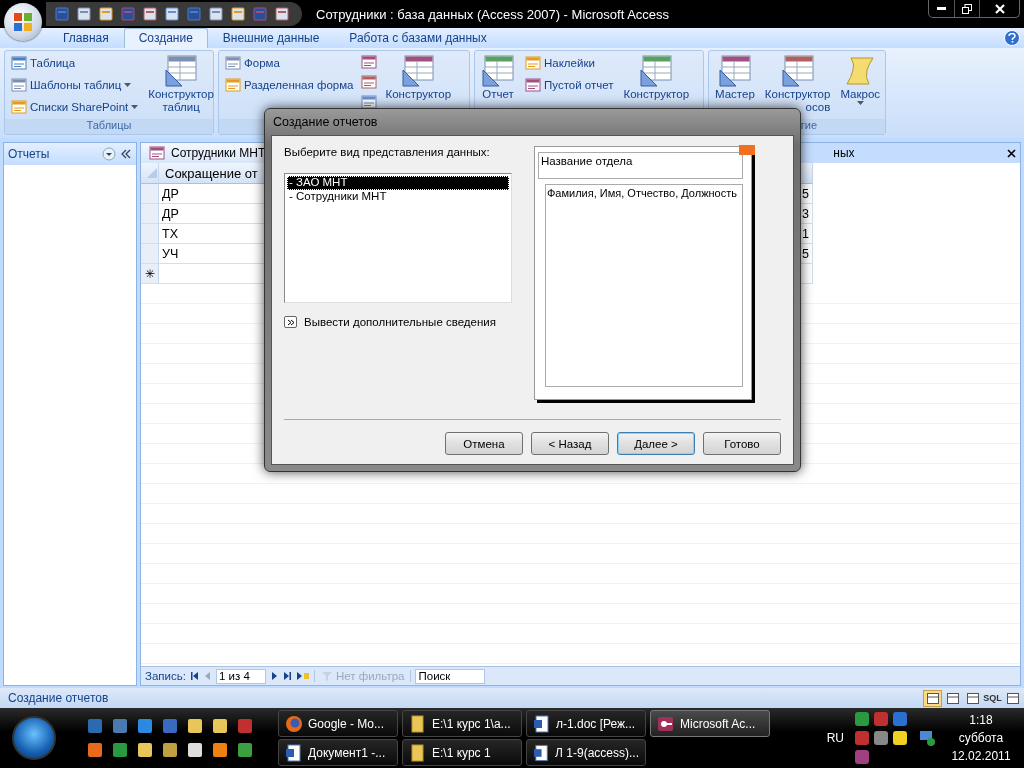  What do you see at coordinates (808, 125) in the screenshot?
I see `group-label: гие` at bounding box center [808, 125].